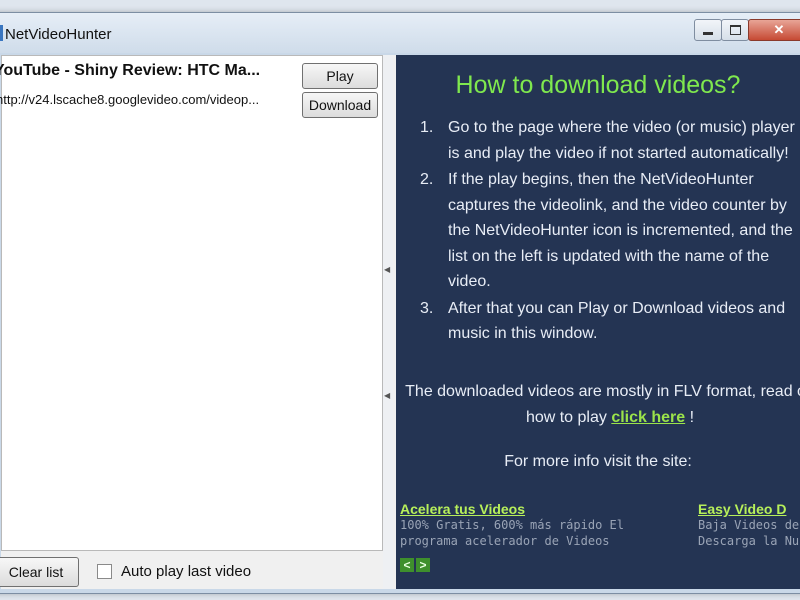  I want to click on autoplay-option: Auto play last video, so click(174, 571).